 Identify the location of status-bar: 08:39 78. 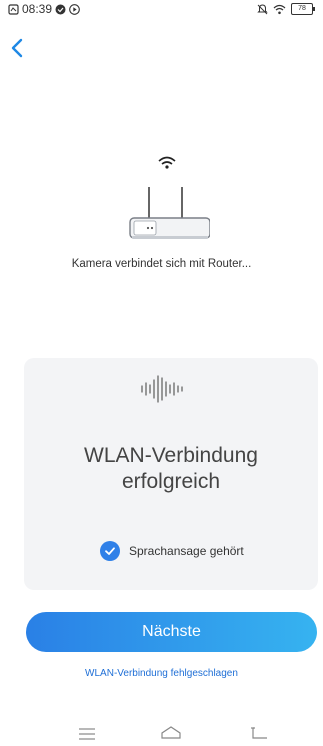
(161, 11).